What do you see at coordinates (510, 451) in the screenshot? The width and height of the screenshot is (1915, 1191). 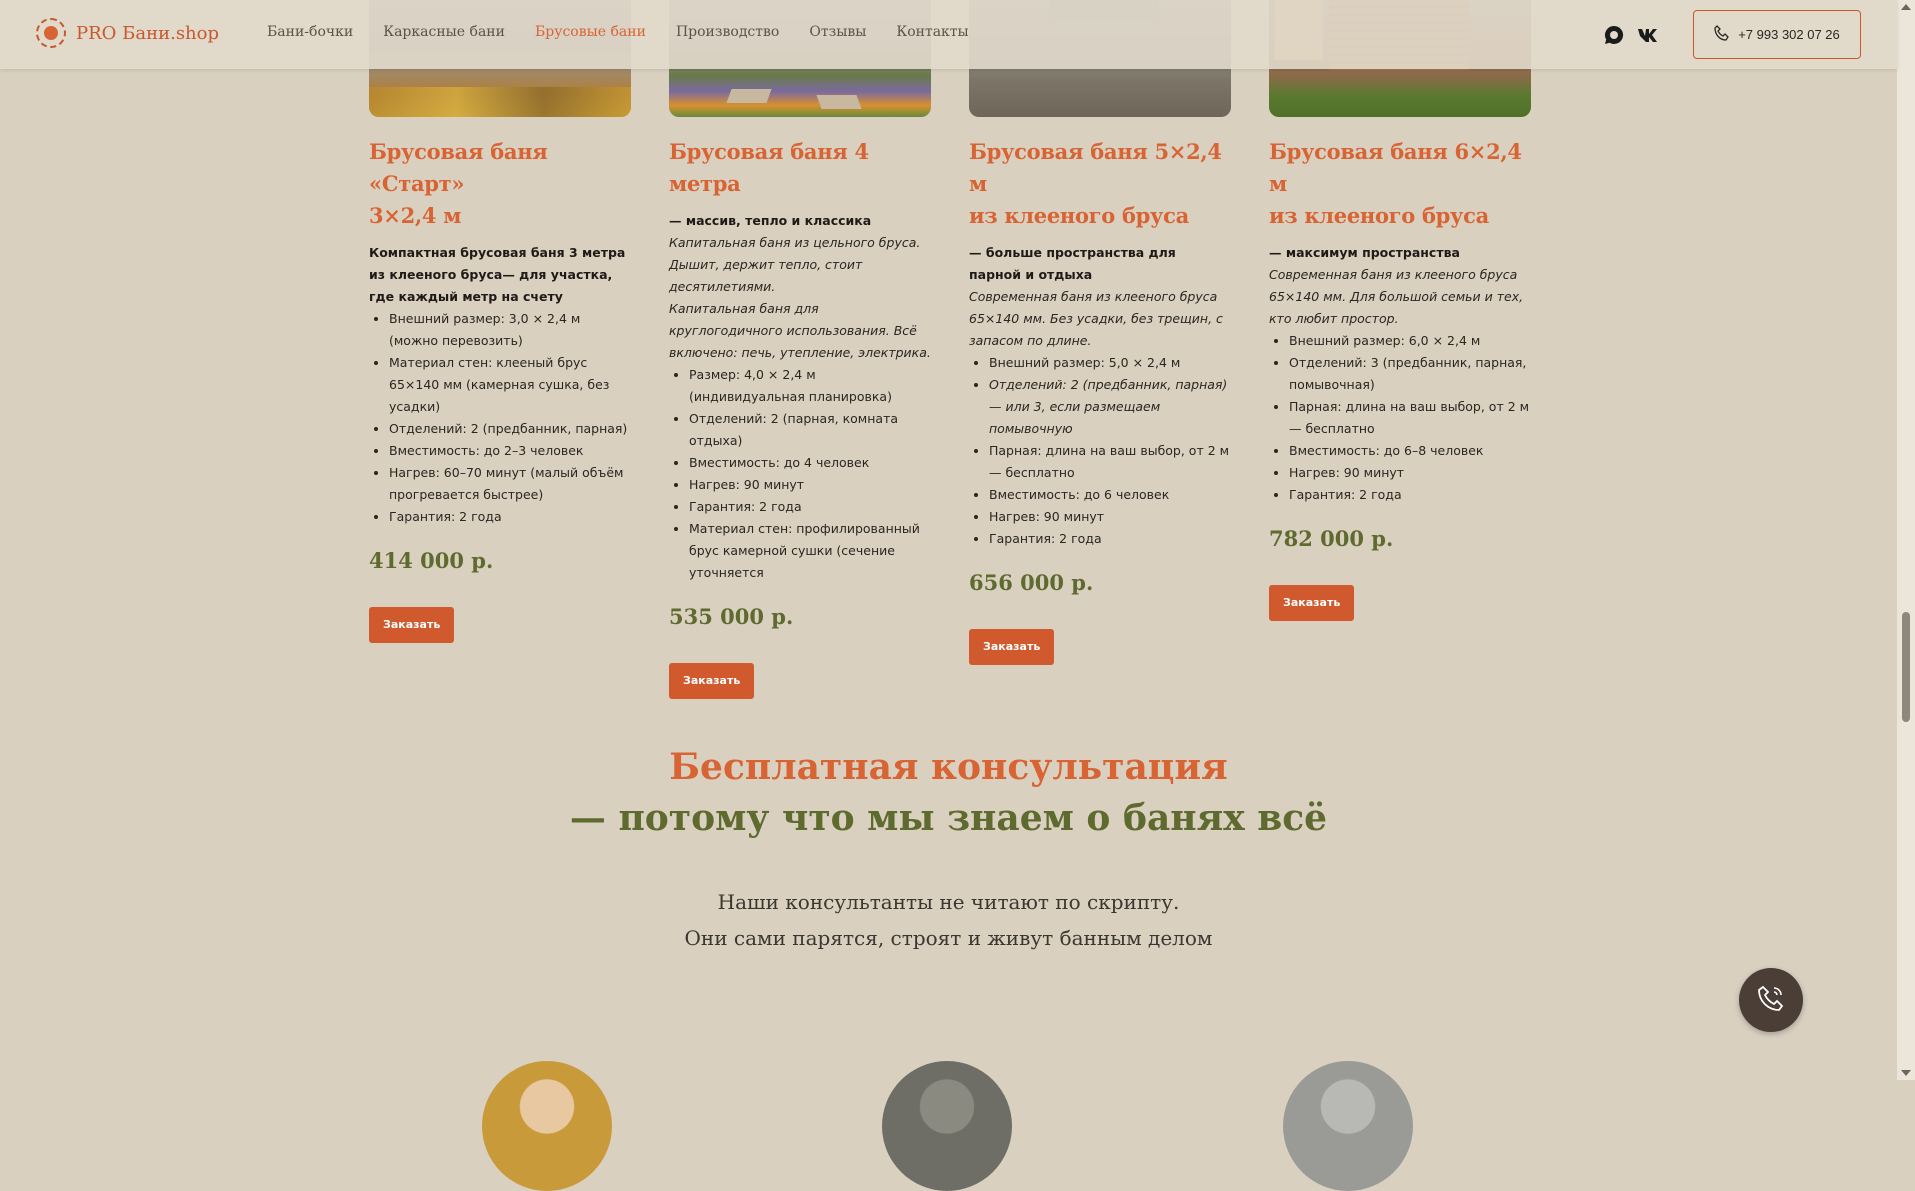 I see `feature-item: Вместимость: до 2–3 человек` at bounding box center [510, 451].